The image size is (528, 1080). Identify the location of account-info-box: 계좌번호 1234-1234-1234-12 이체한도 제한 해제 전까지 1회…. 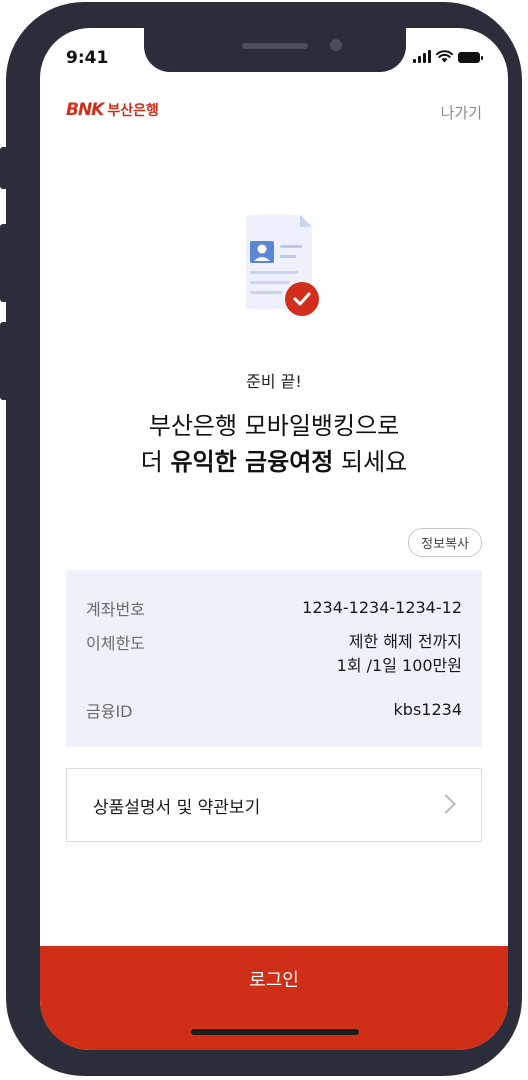
(274, 658).